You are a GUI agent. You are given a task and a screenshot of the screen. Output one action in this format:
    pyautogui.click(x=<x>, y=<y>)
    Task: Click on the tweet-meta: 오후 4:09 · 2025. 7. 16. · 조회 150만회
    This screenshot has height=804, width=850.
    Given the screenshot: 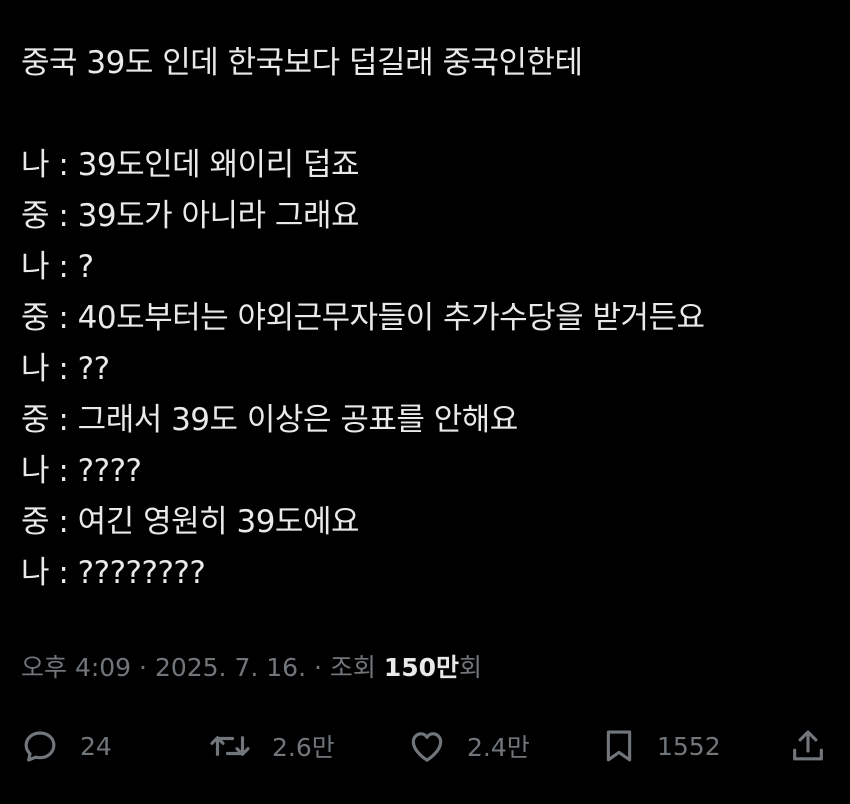 What is the action you would take?
    pyautogui.click(x=251, y=668)
    